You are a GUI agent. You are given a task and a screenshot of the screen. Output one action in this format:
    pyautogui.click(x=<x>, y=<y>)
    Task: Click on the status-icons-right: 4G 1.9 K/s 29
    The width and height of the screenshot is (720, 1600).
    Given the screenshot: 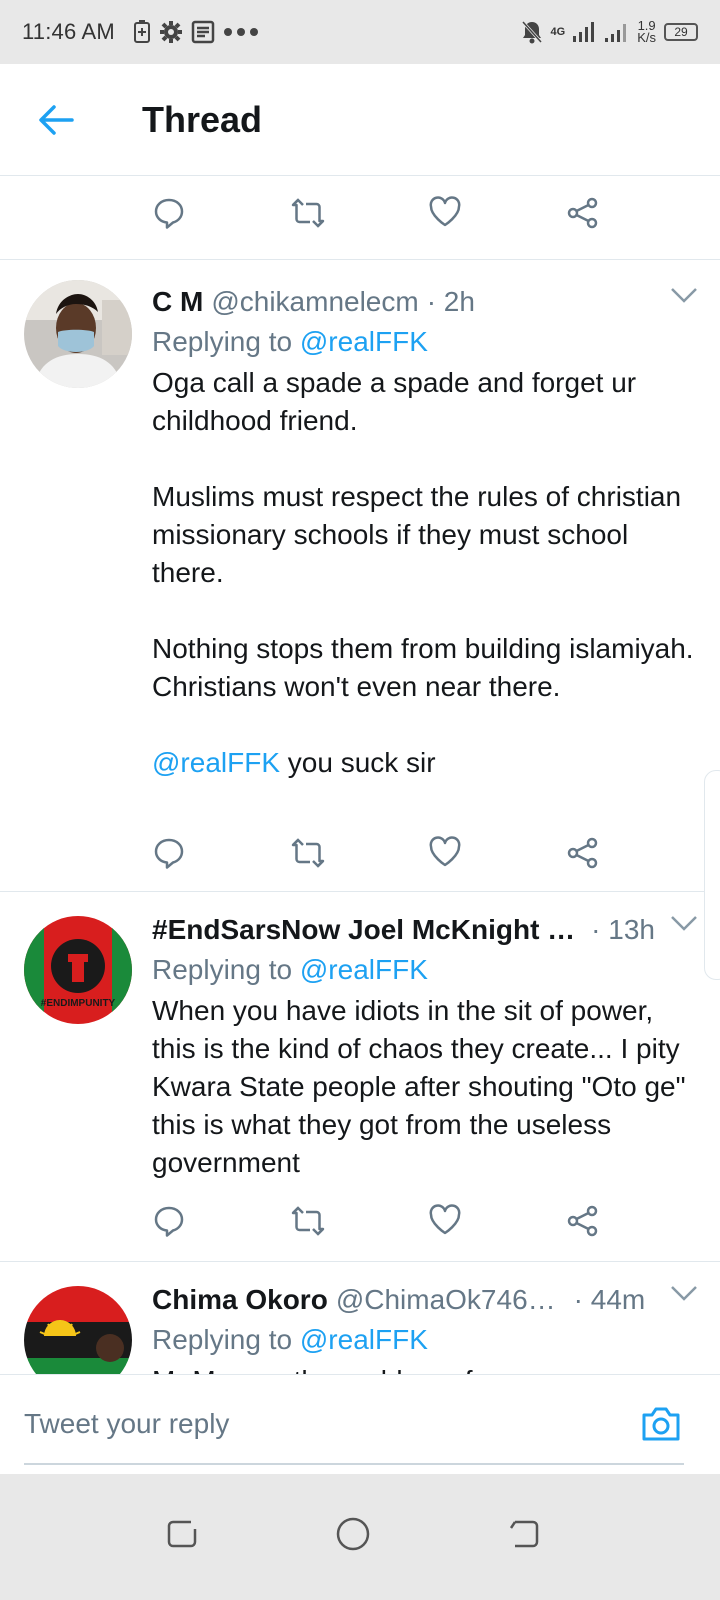 What is the action you would take?
    pyautogui.click(x=609, y=32)
    